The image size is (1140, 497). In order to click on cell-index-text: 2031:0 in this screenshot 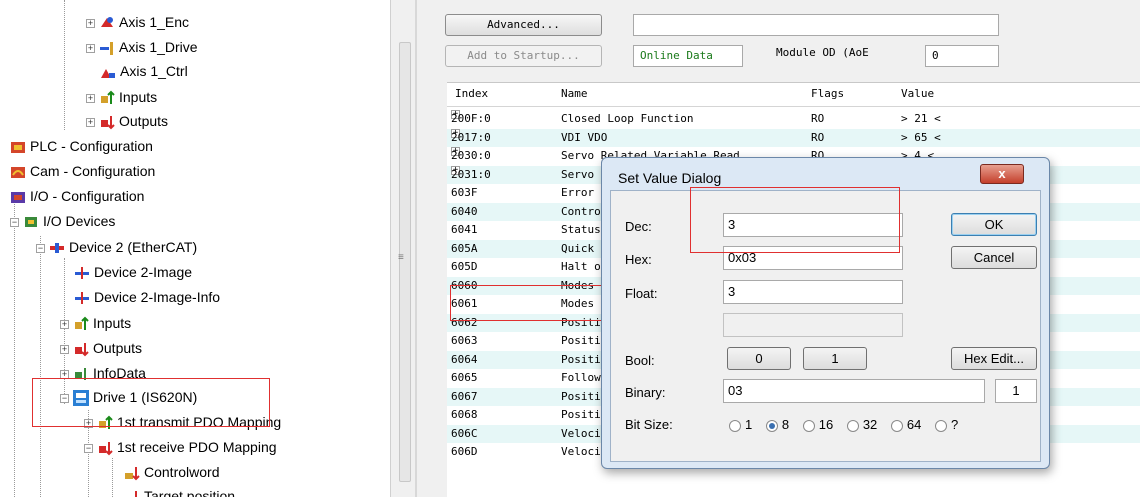, I will do `click(471, 174)`.